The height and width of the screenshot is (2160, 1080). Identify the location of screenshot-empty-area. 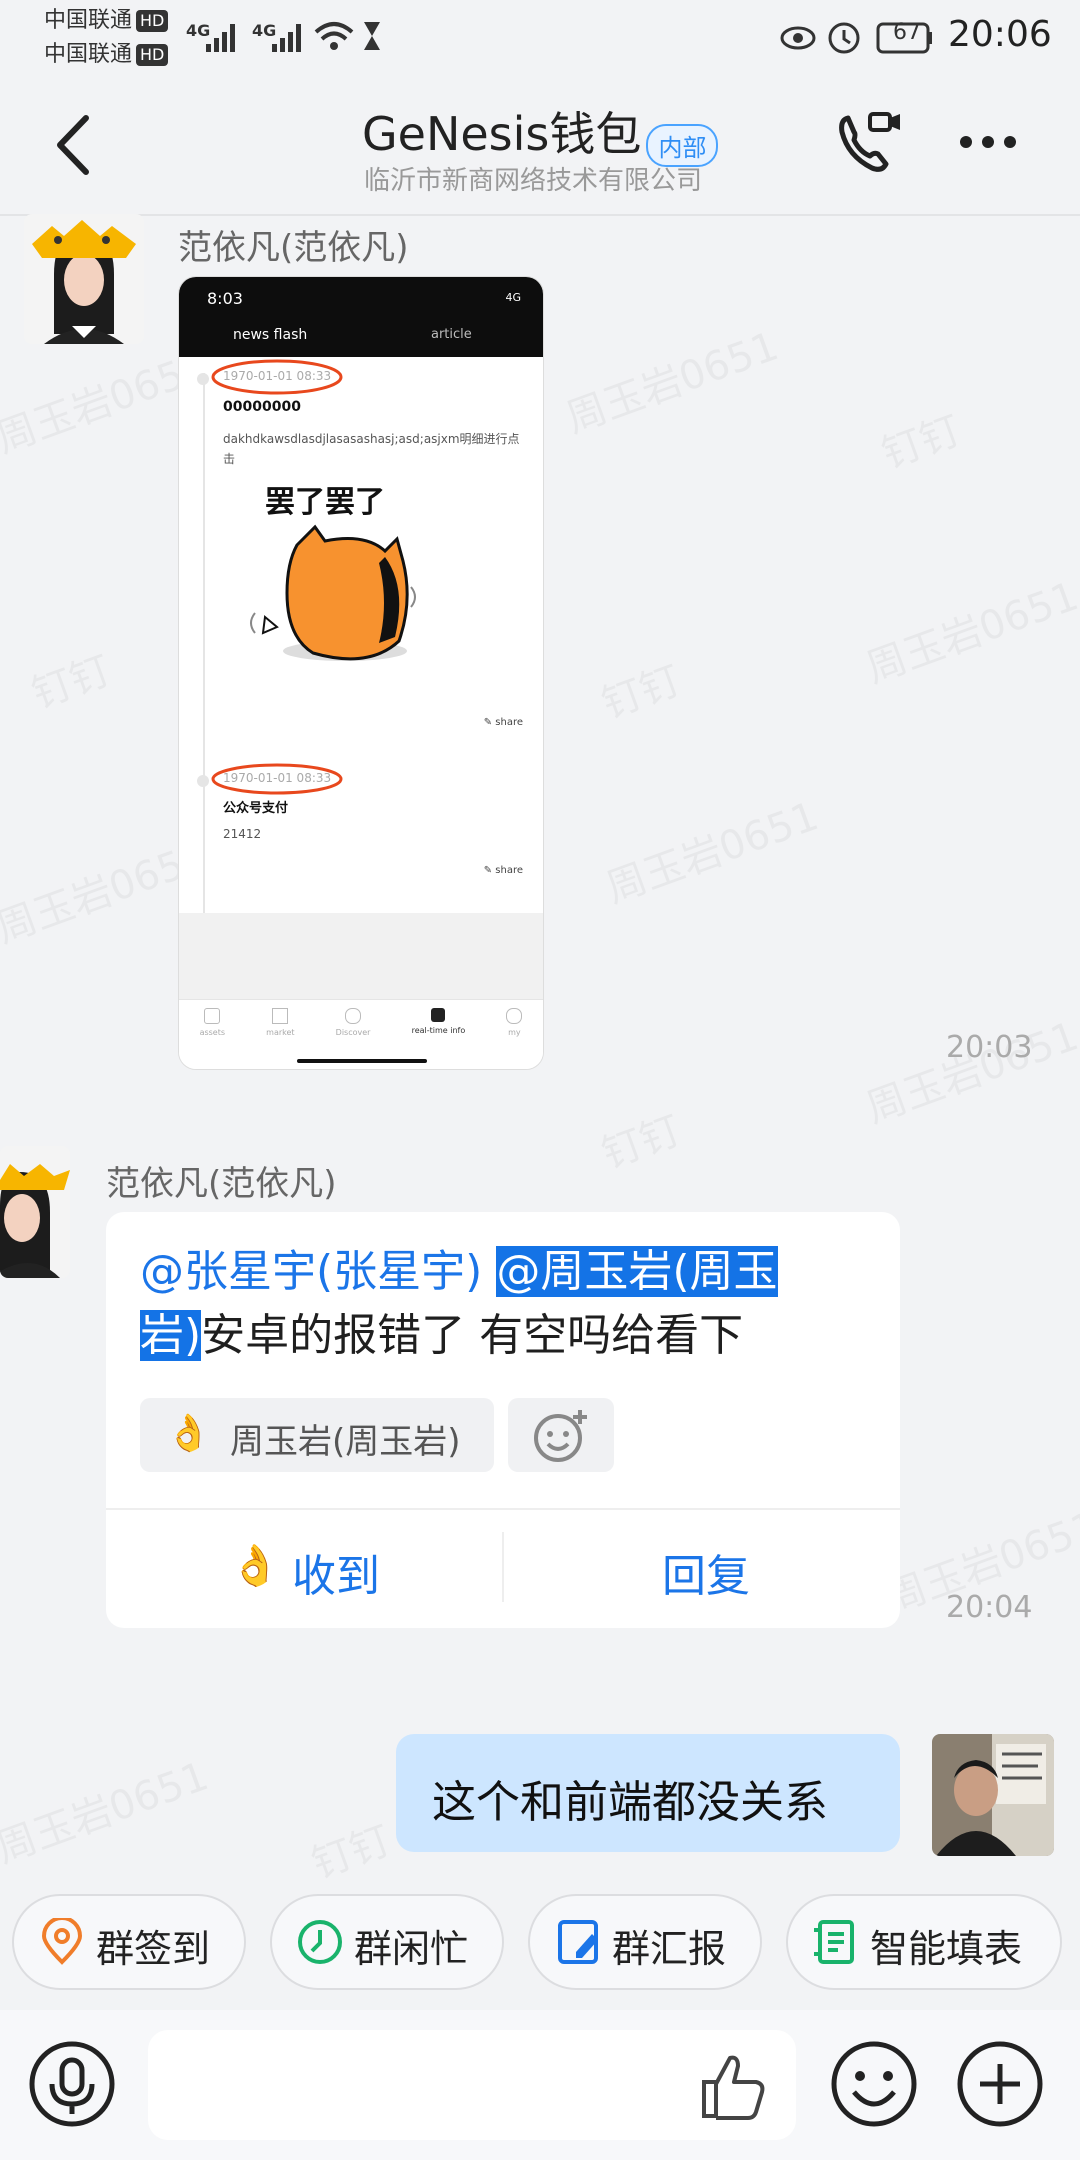
(361, 956).